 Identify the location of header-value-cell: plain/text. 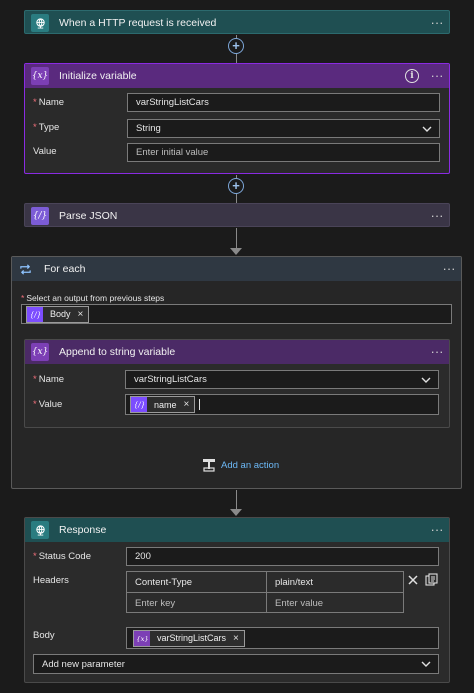
(335, 582).